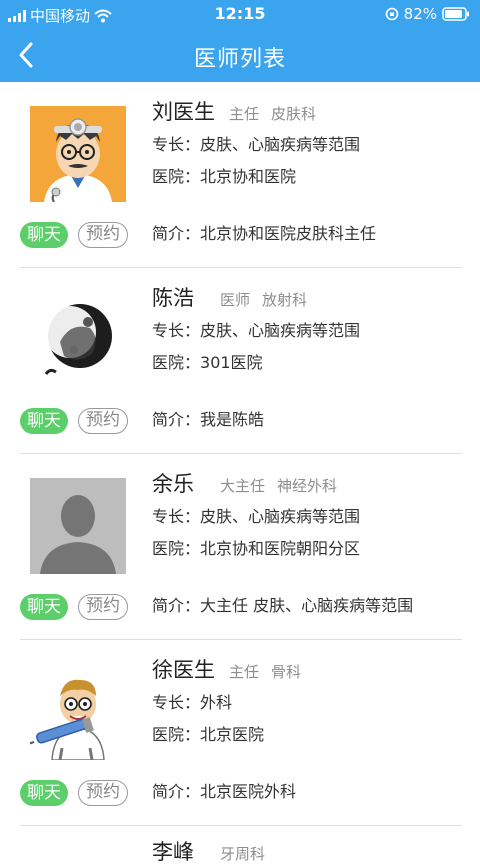 This screenshot has width=480, height=866. Describe the element at coordinates (286, 672) in the screenshot. I see `doctor-department: 骨科` at that location.